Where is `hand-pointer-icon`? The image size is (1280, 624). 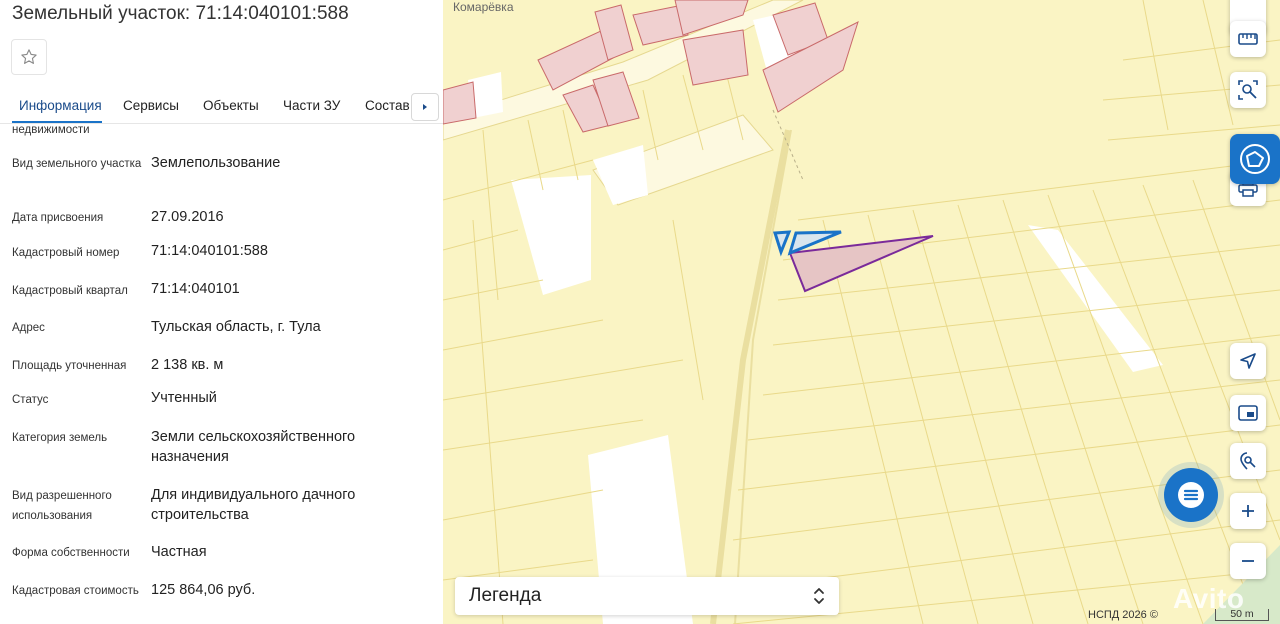 hand-pointer-icon is located at coordinates (1255, 159).